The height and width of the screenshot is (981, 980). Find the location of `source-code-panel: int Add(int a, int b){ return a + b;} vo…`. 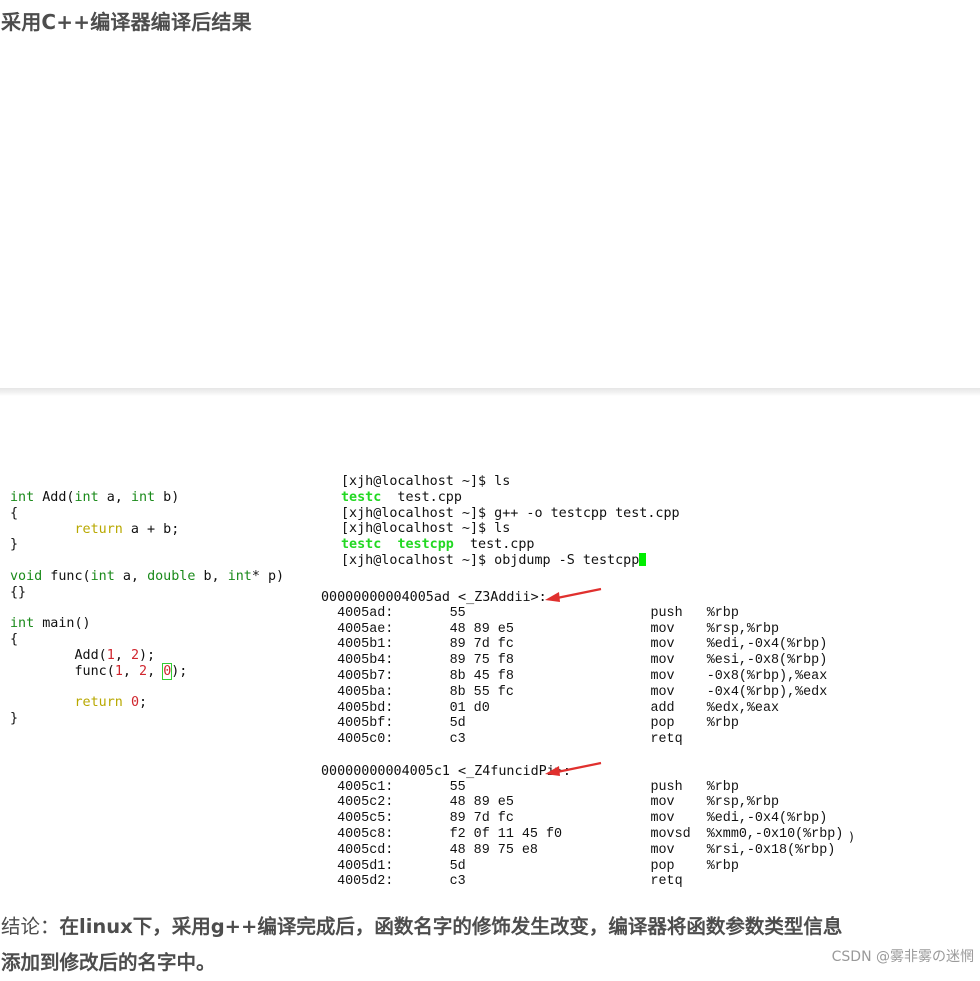

source-code-panel: int Add(int a, int b){ return a + b;} vo… is located at coordinates (147, 608).